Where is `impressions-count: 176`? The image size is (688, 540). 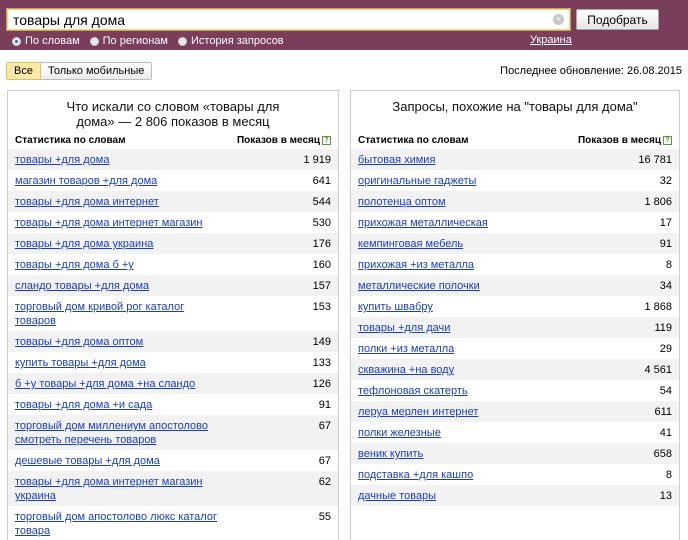 impressions-count: 176 is located at coordinates (321, 244).